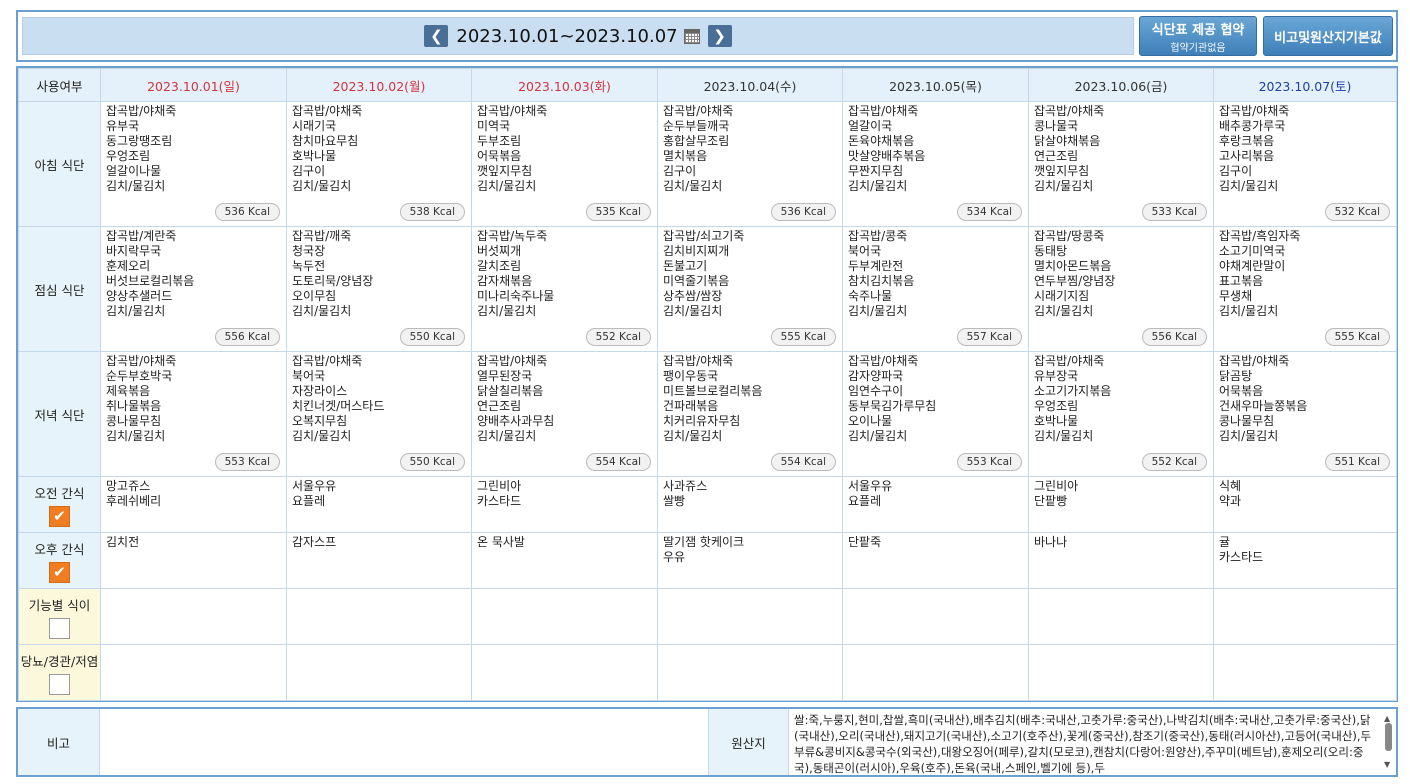 Image resolution: width=1410 pixels, height=784 pixels. I want to click on menu-cell: 망고쥬스 후레쉬베리, so click(193, 504).